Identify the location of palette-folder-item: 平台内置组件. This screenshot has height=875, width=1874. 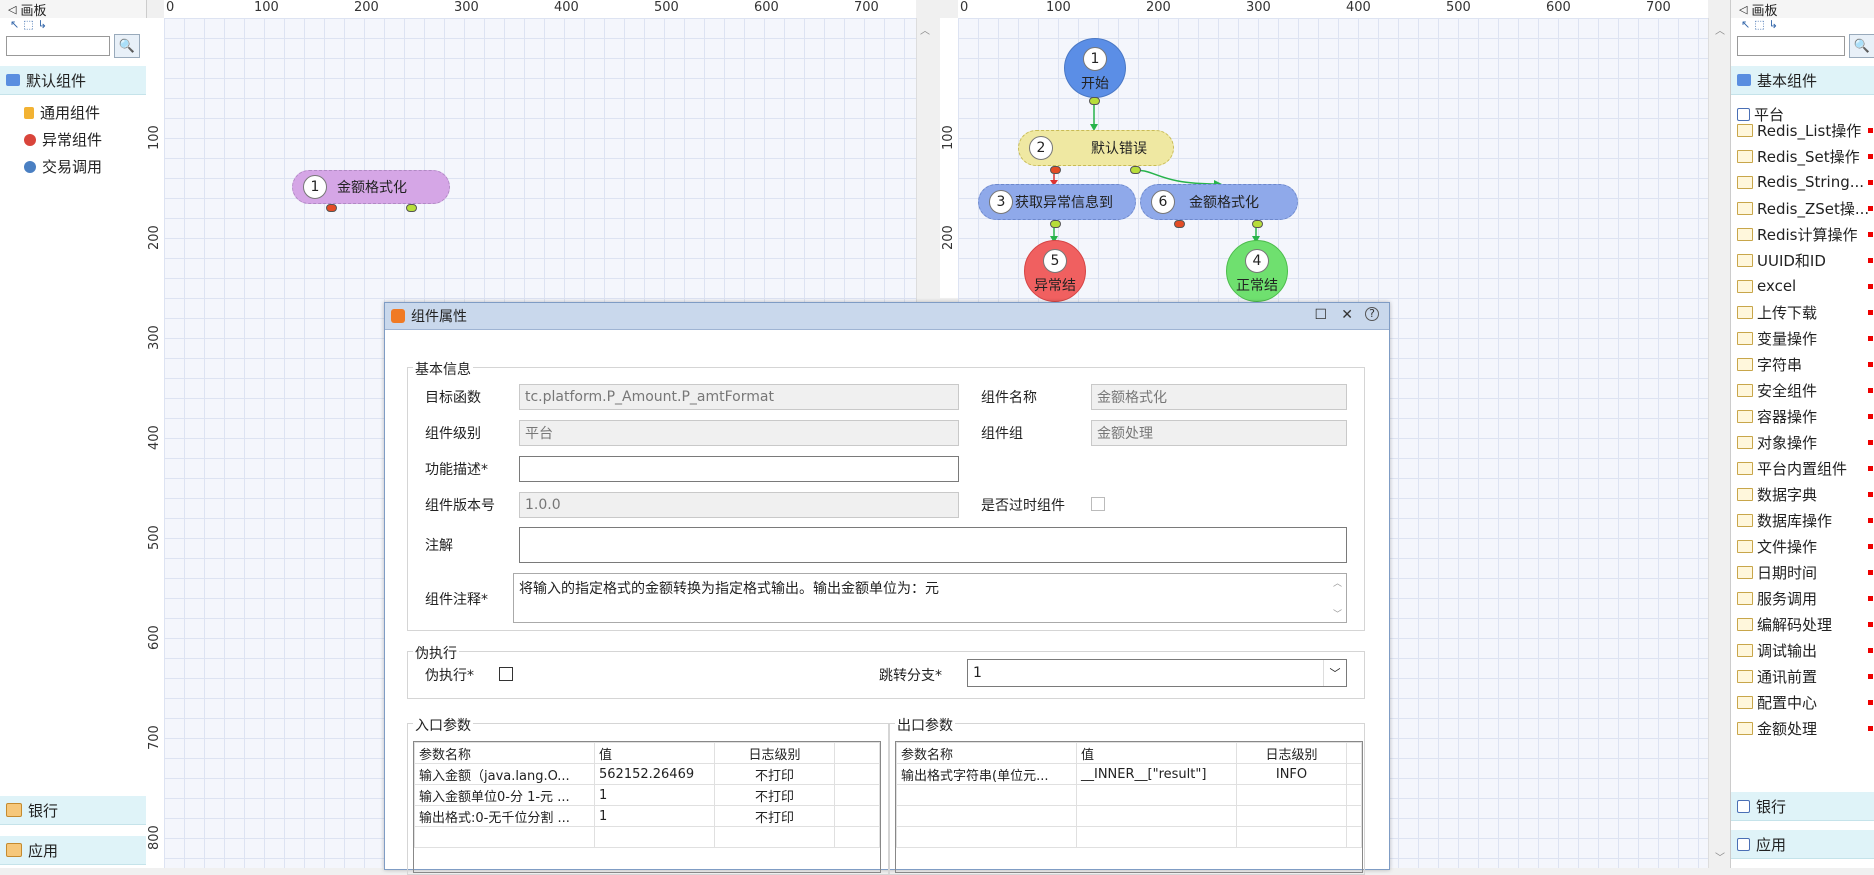
(1802, 468).